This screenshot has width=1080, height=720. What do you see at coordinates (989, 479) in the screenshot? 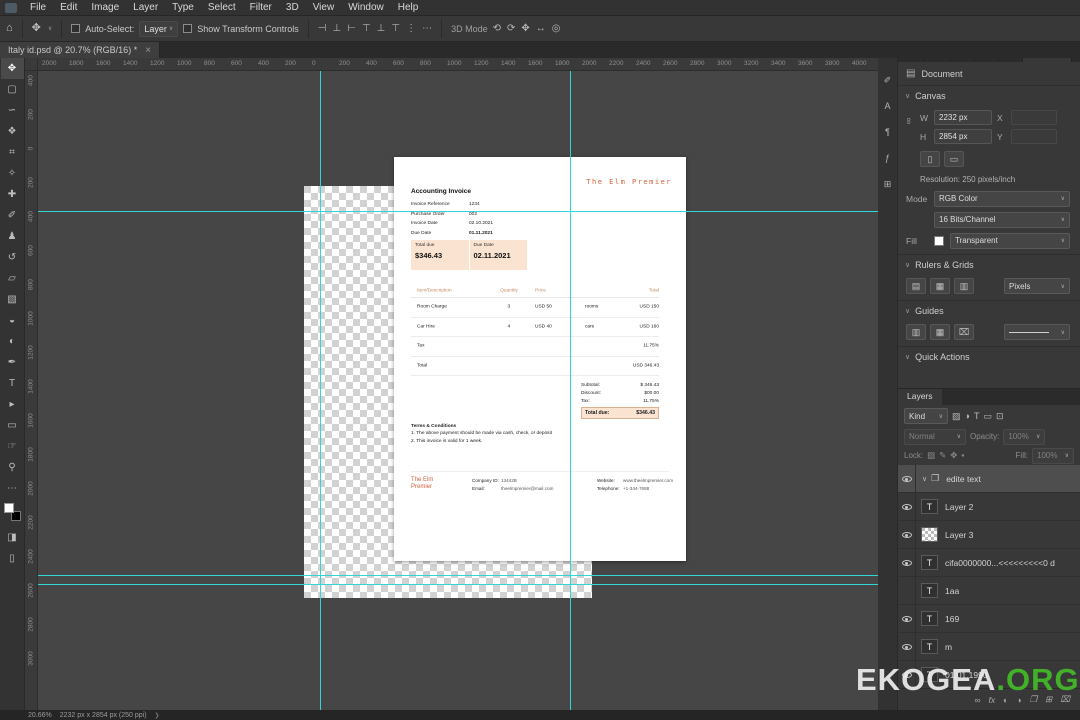
I see `layer-row: ∨ ❐ edite text` at bounding box center [989, 479].